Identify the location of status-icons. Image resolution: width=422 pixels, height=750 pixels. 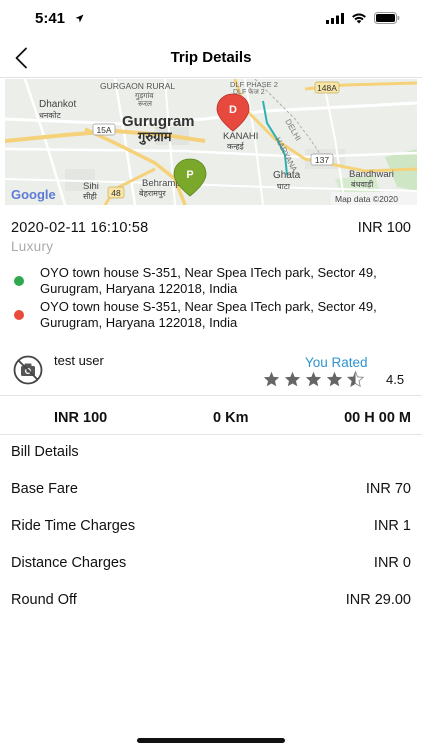
(363, 18).